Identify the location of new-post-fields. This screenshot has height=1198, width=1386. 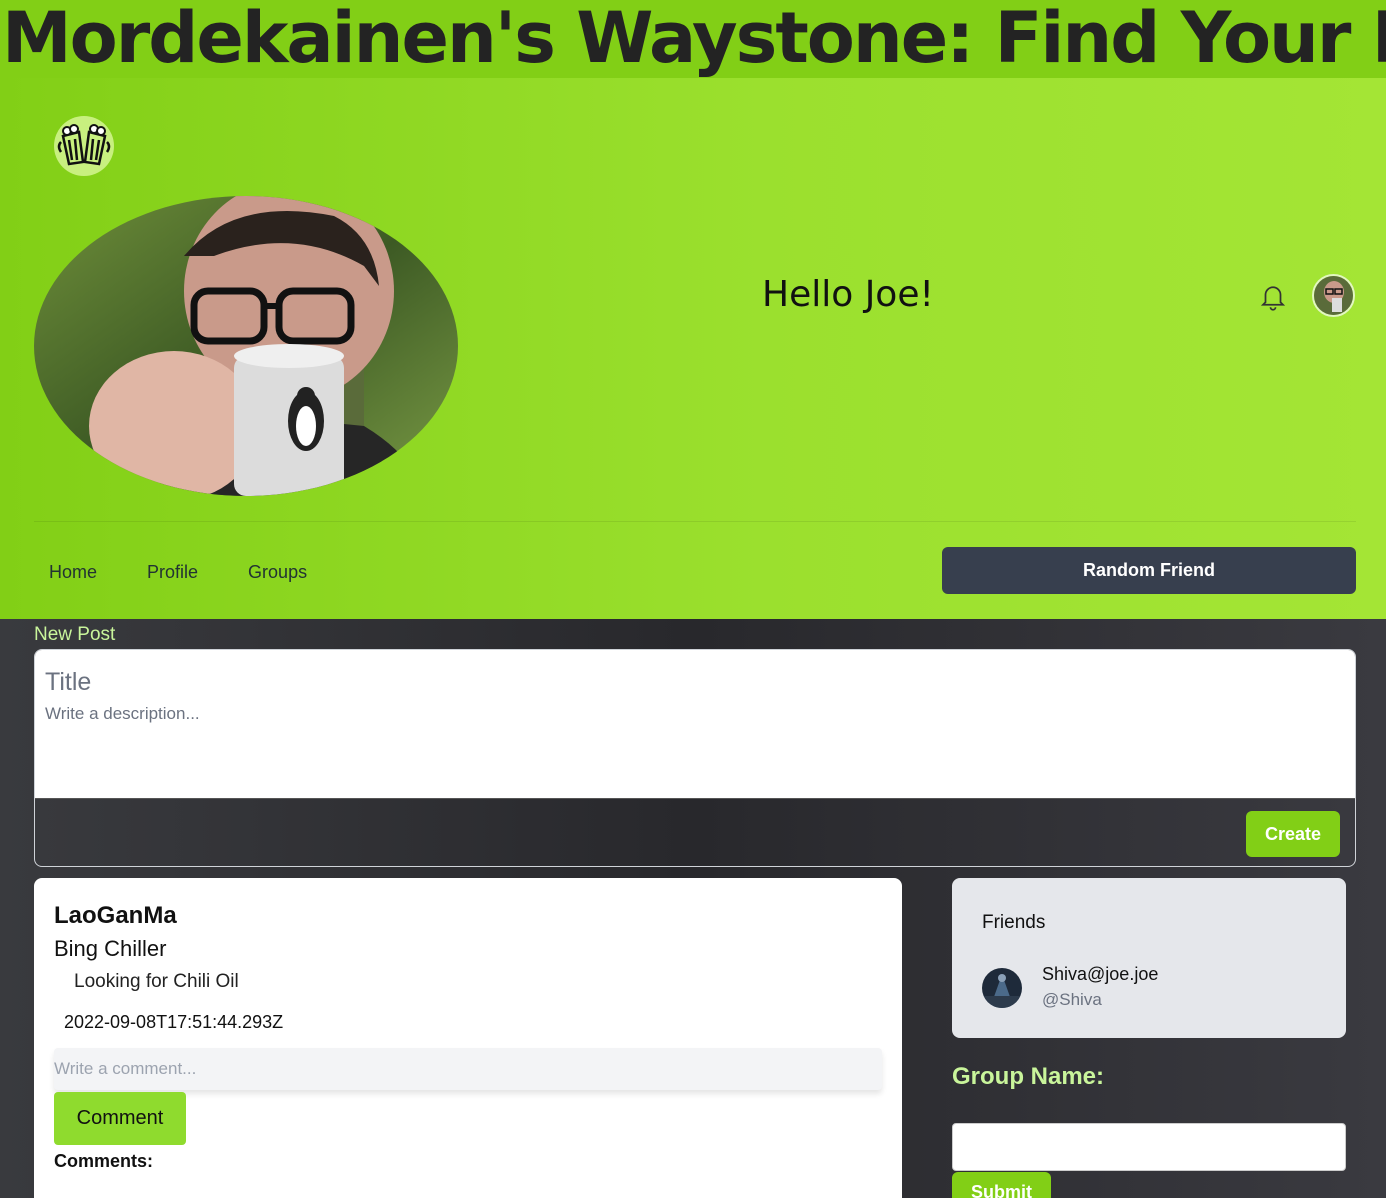
(695, 724).